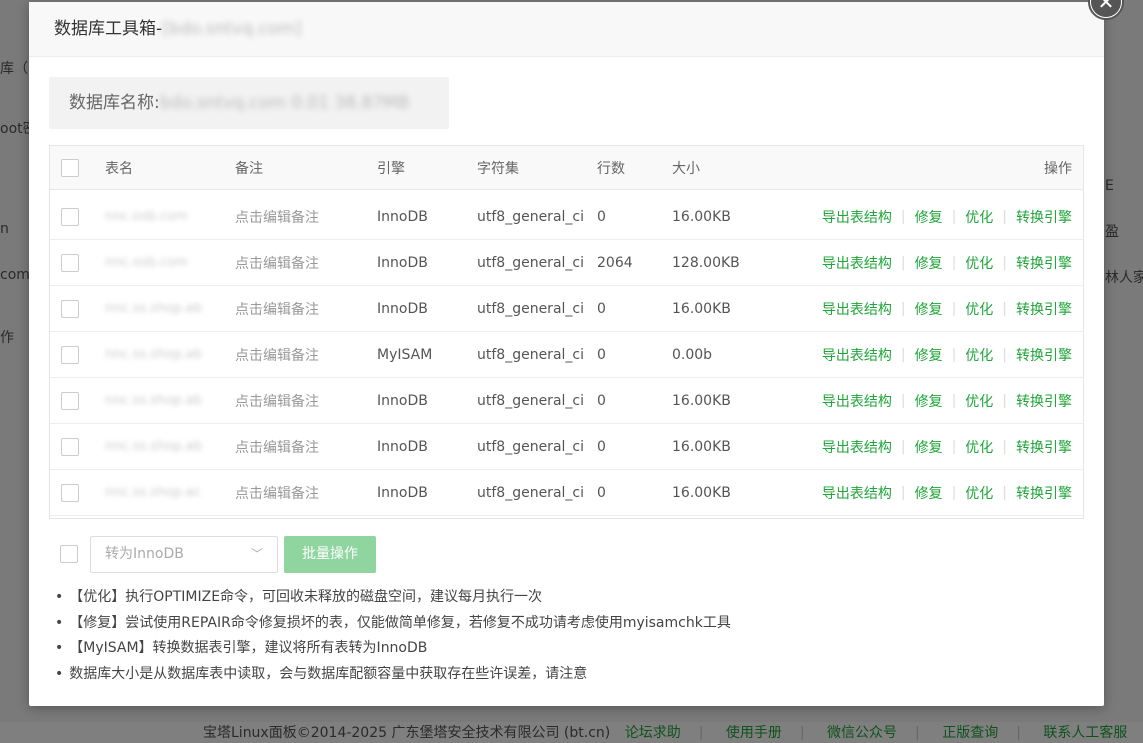 This screenshot has width=1143, height=743. Describe the element at coordinates (686, 168) in the screenshot. I see `header-size: 大小` at that location.